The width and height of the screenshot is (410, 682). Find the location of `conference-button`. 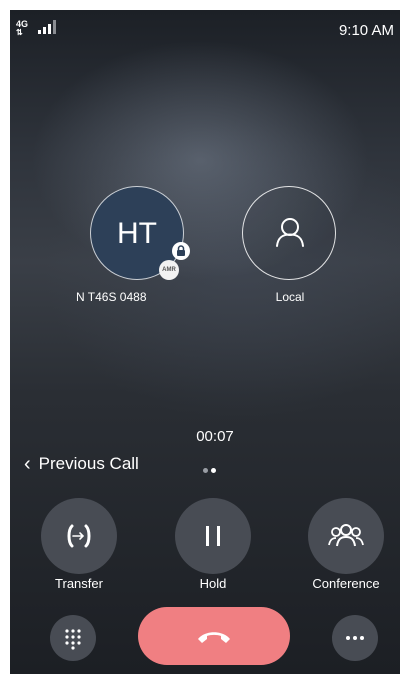

conference-button is located at coordinates (346, 536).